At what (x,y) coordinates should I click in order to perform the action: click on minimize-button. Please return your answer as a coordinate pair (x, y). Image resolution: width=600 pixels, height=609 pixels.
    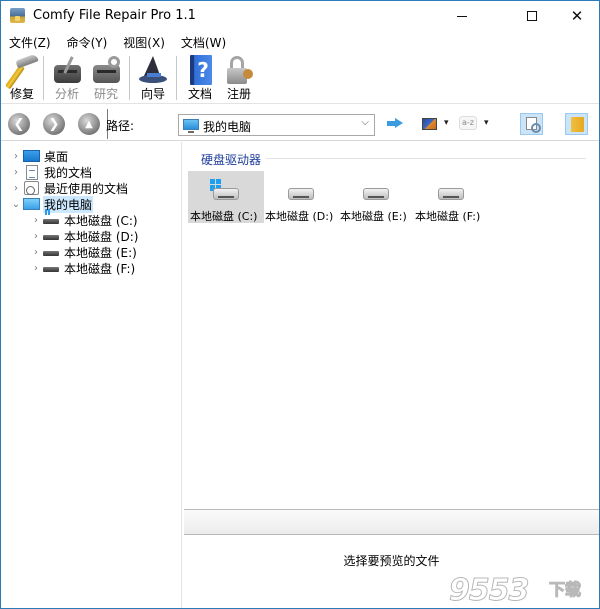
    Looking at the image, I should click on (462, 16).